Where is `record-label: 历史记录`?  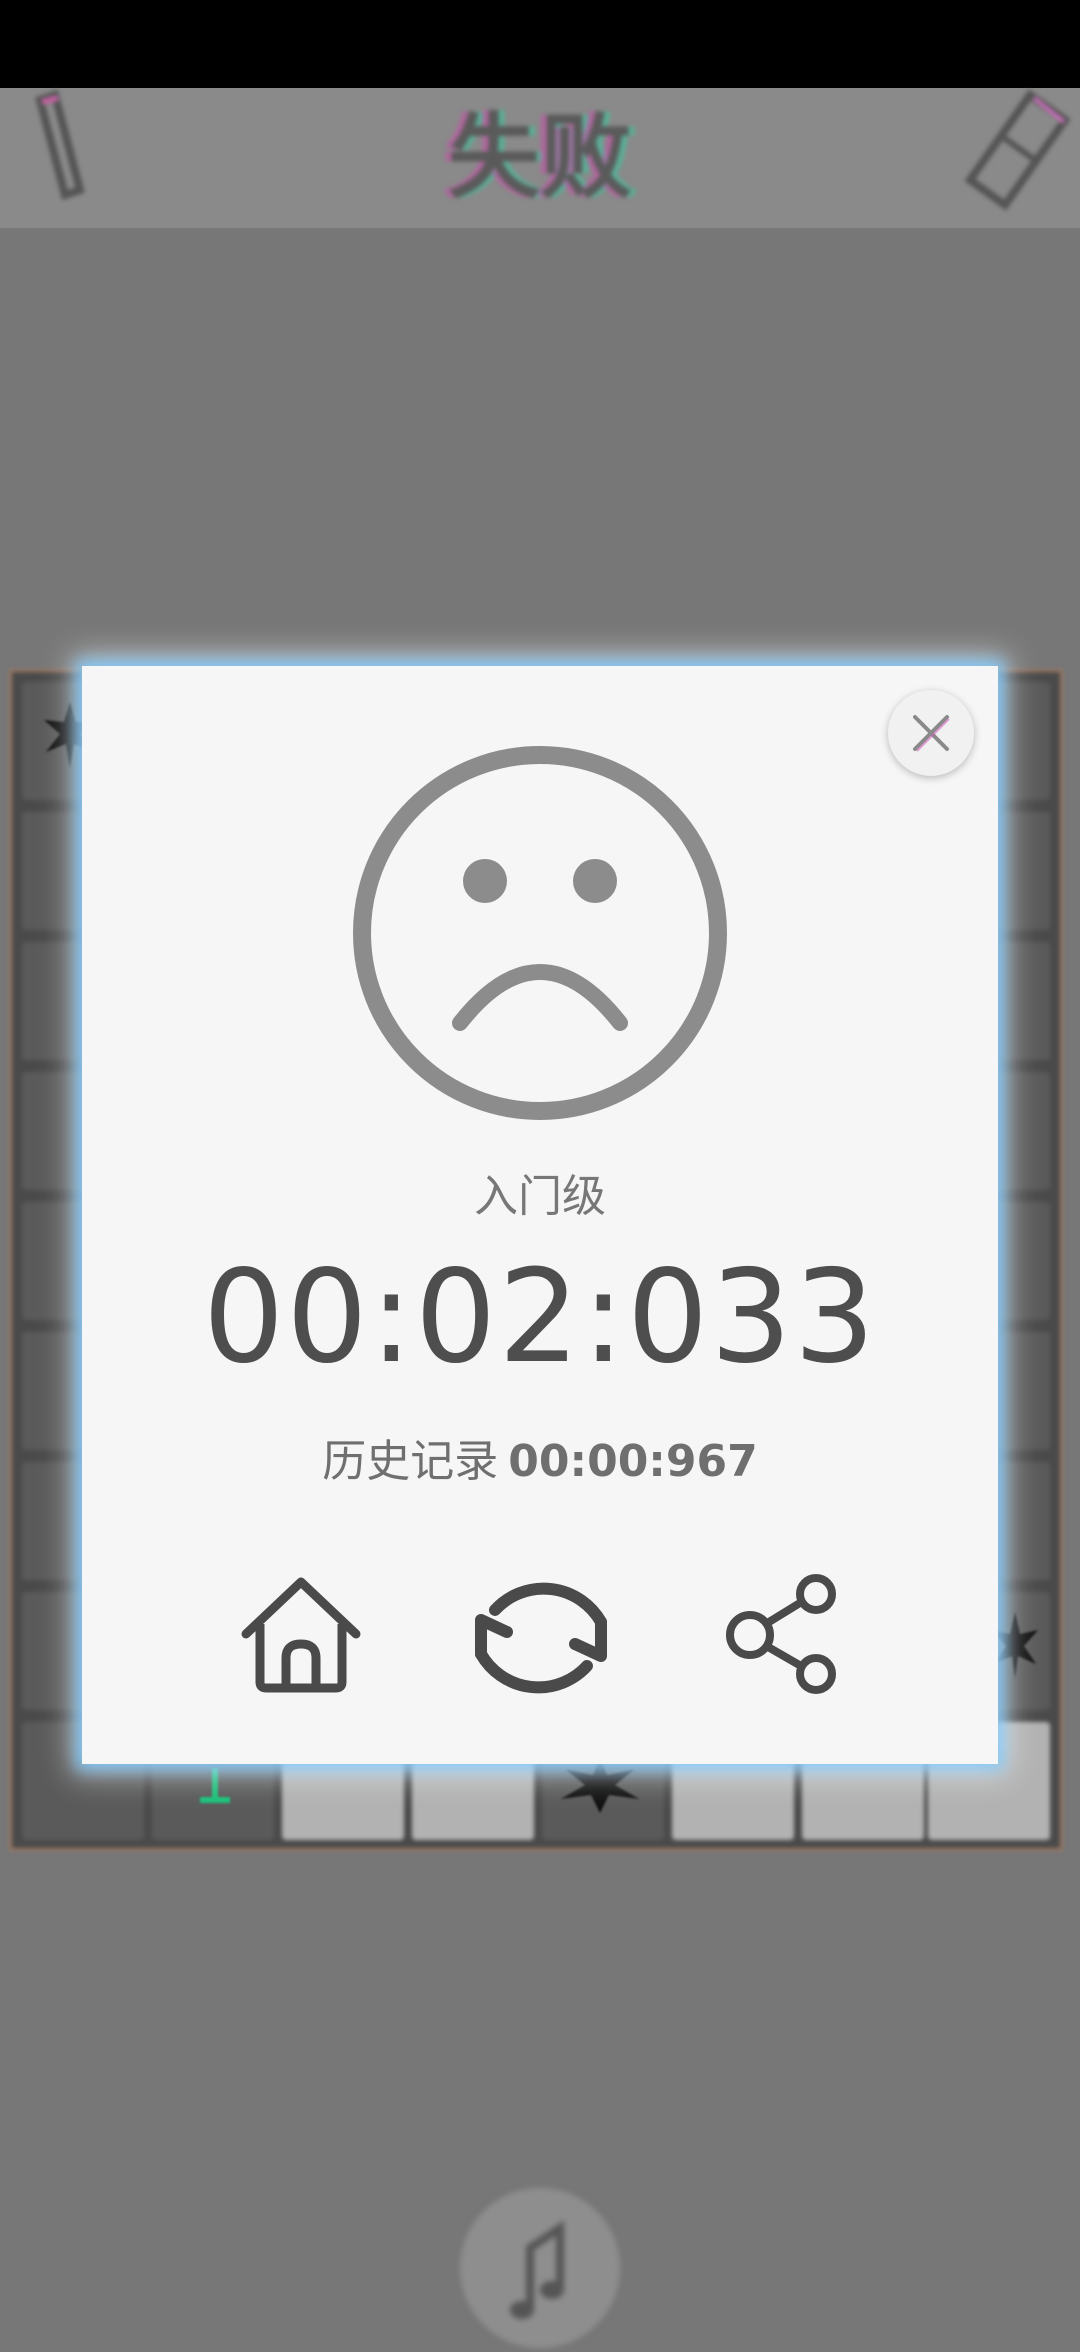
record-label: 历史记录 is located at coordinates (410, 1461).